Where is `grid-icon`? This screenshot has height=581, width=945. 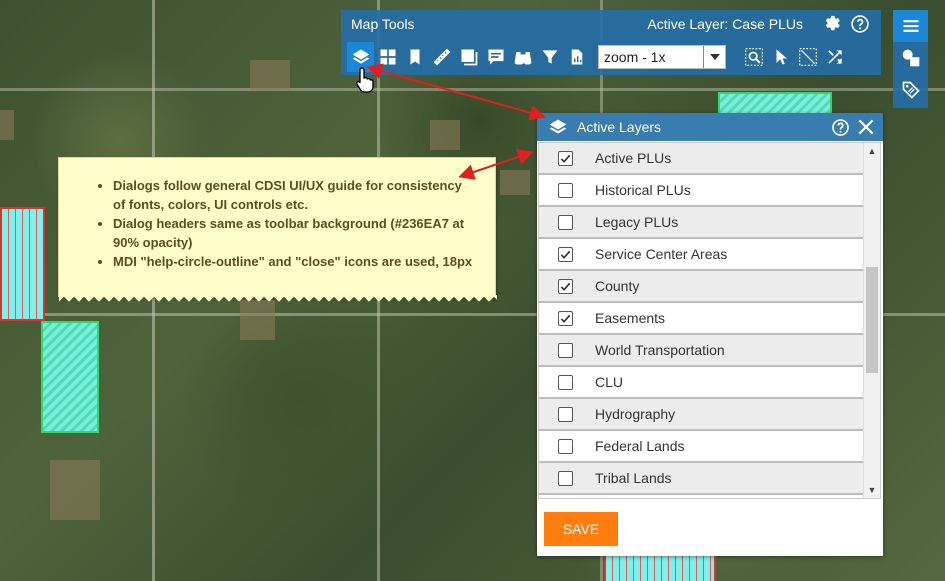
grid-icon is located at coordinates (387, 56).